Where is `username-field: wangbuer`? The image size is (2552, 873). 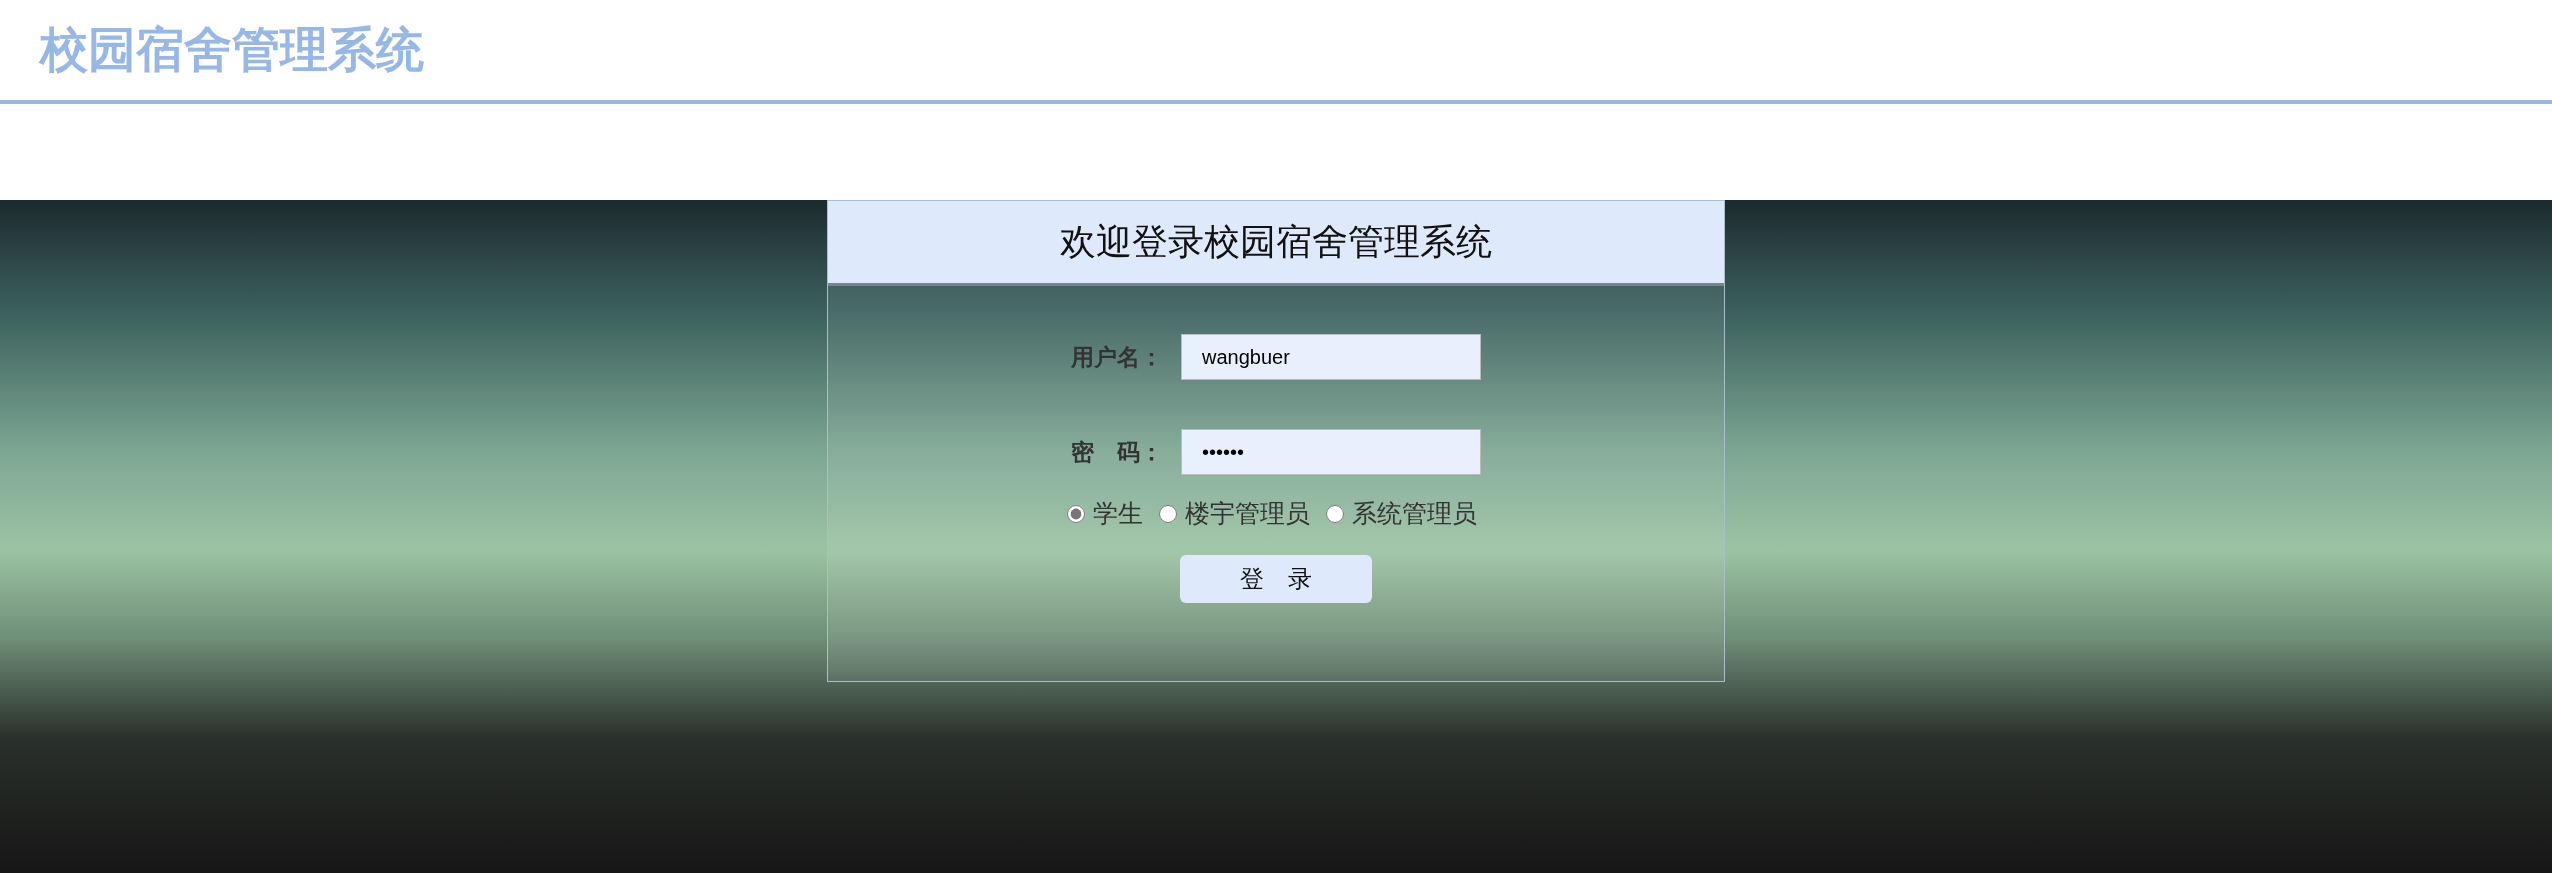
username-field: wangbuer is located at coordinates (1331, 357).